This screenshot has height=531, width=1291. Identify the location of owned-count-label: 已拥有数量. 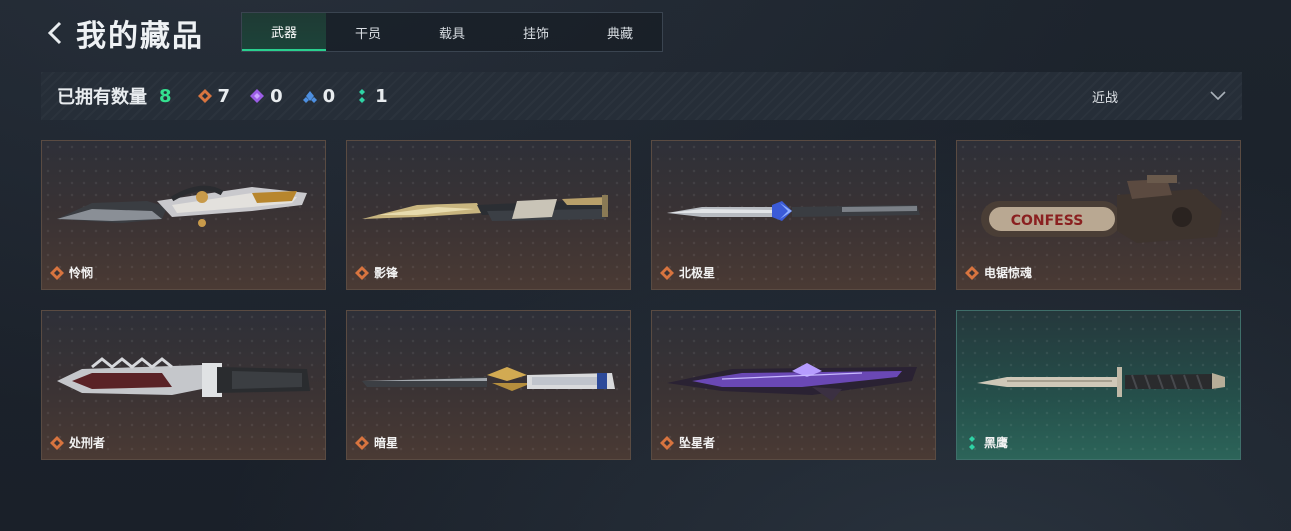
(102, 97).